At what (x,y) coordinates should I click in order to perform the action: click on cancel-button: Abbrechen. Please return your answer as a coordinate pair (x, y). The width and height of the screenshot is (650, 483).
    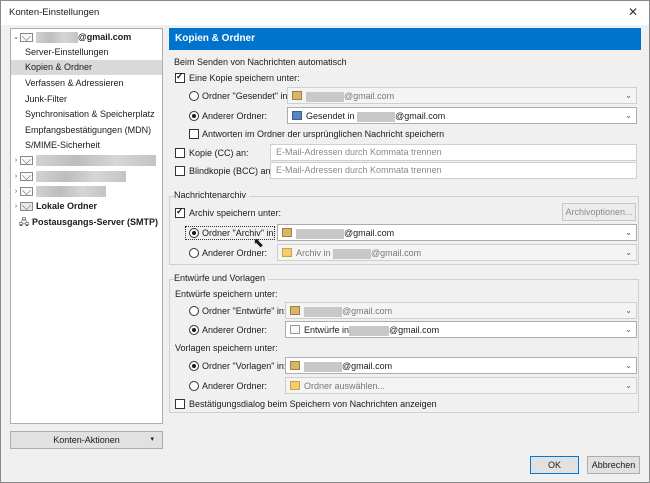
    Looking at the image, I should click on (613, 465).